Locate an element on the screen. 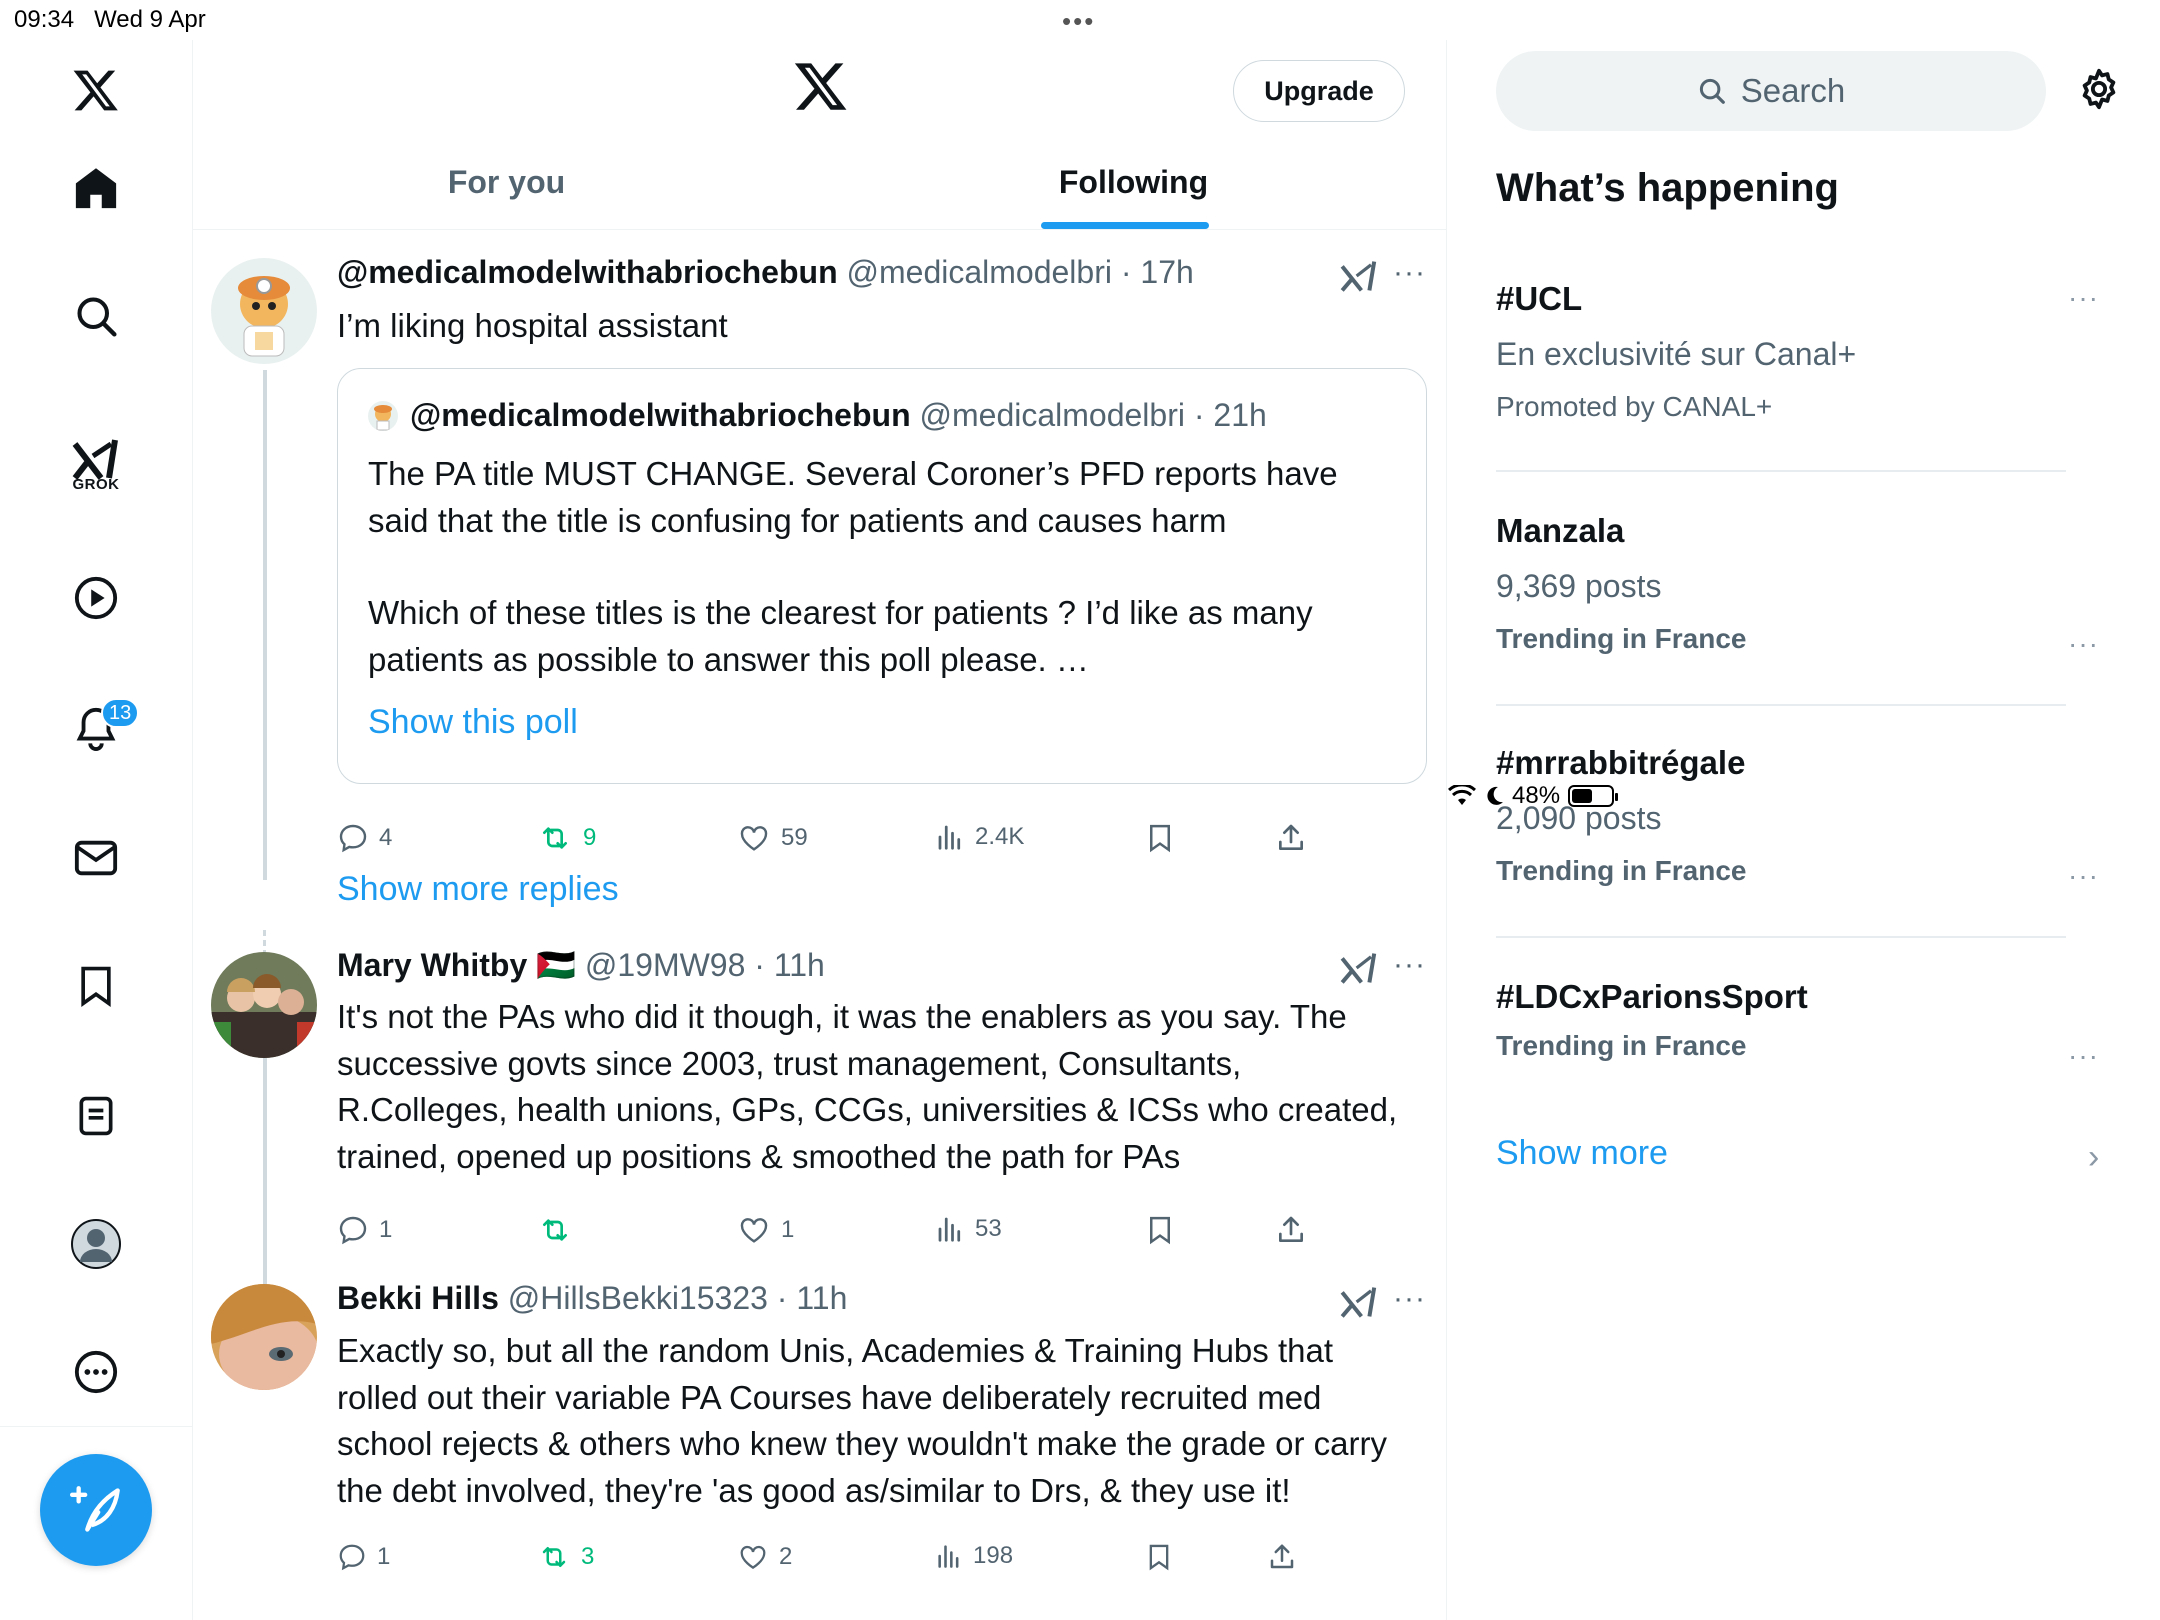 The height and width of the screenshot is (1620, 2160). search-input: Search is located at coordinates (1771, 91).